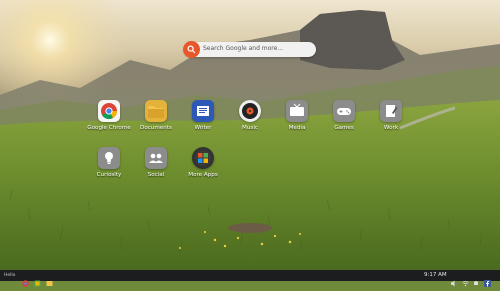  I want to click on writer-icon, so click(203, 111).